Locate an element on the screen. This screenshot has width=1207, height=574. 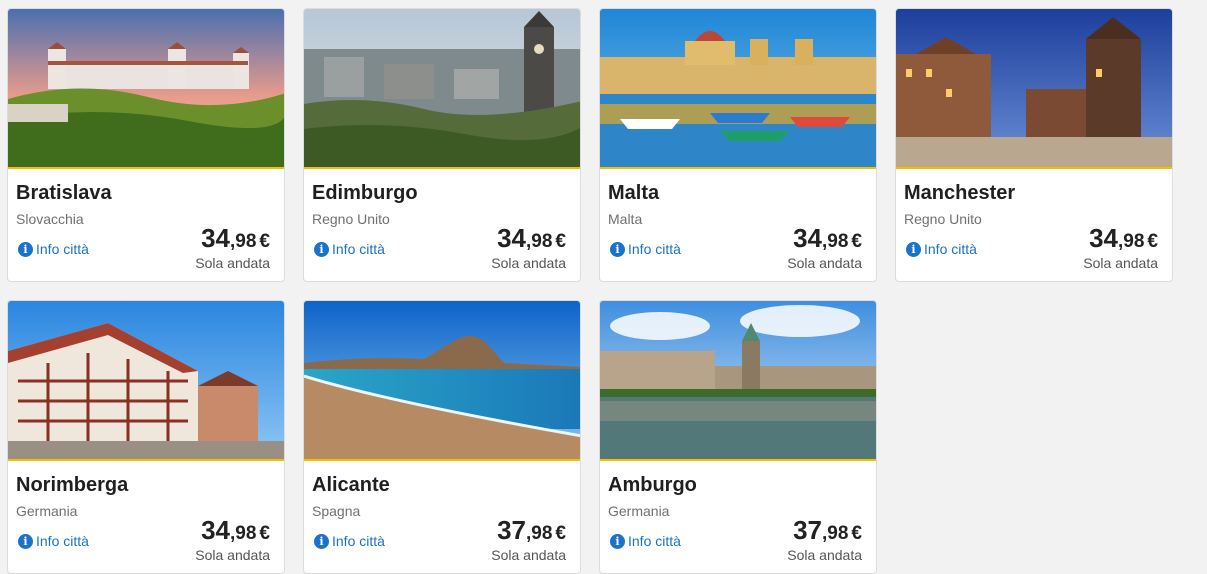
city-name: Manchester is located at coordinates (960, 193).